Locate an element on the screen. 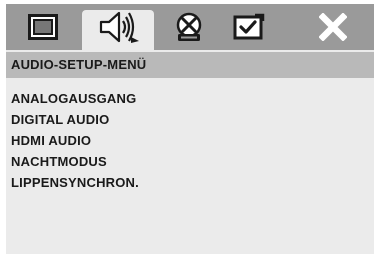  menu-item-digital-audio: DIGITAL AUDIO is located at coordinates (75, 119).